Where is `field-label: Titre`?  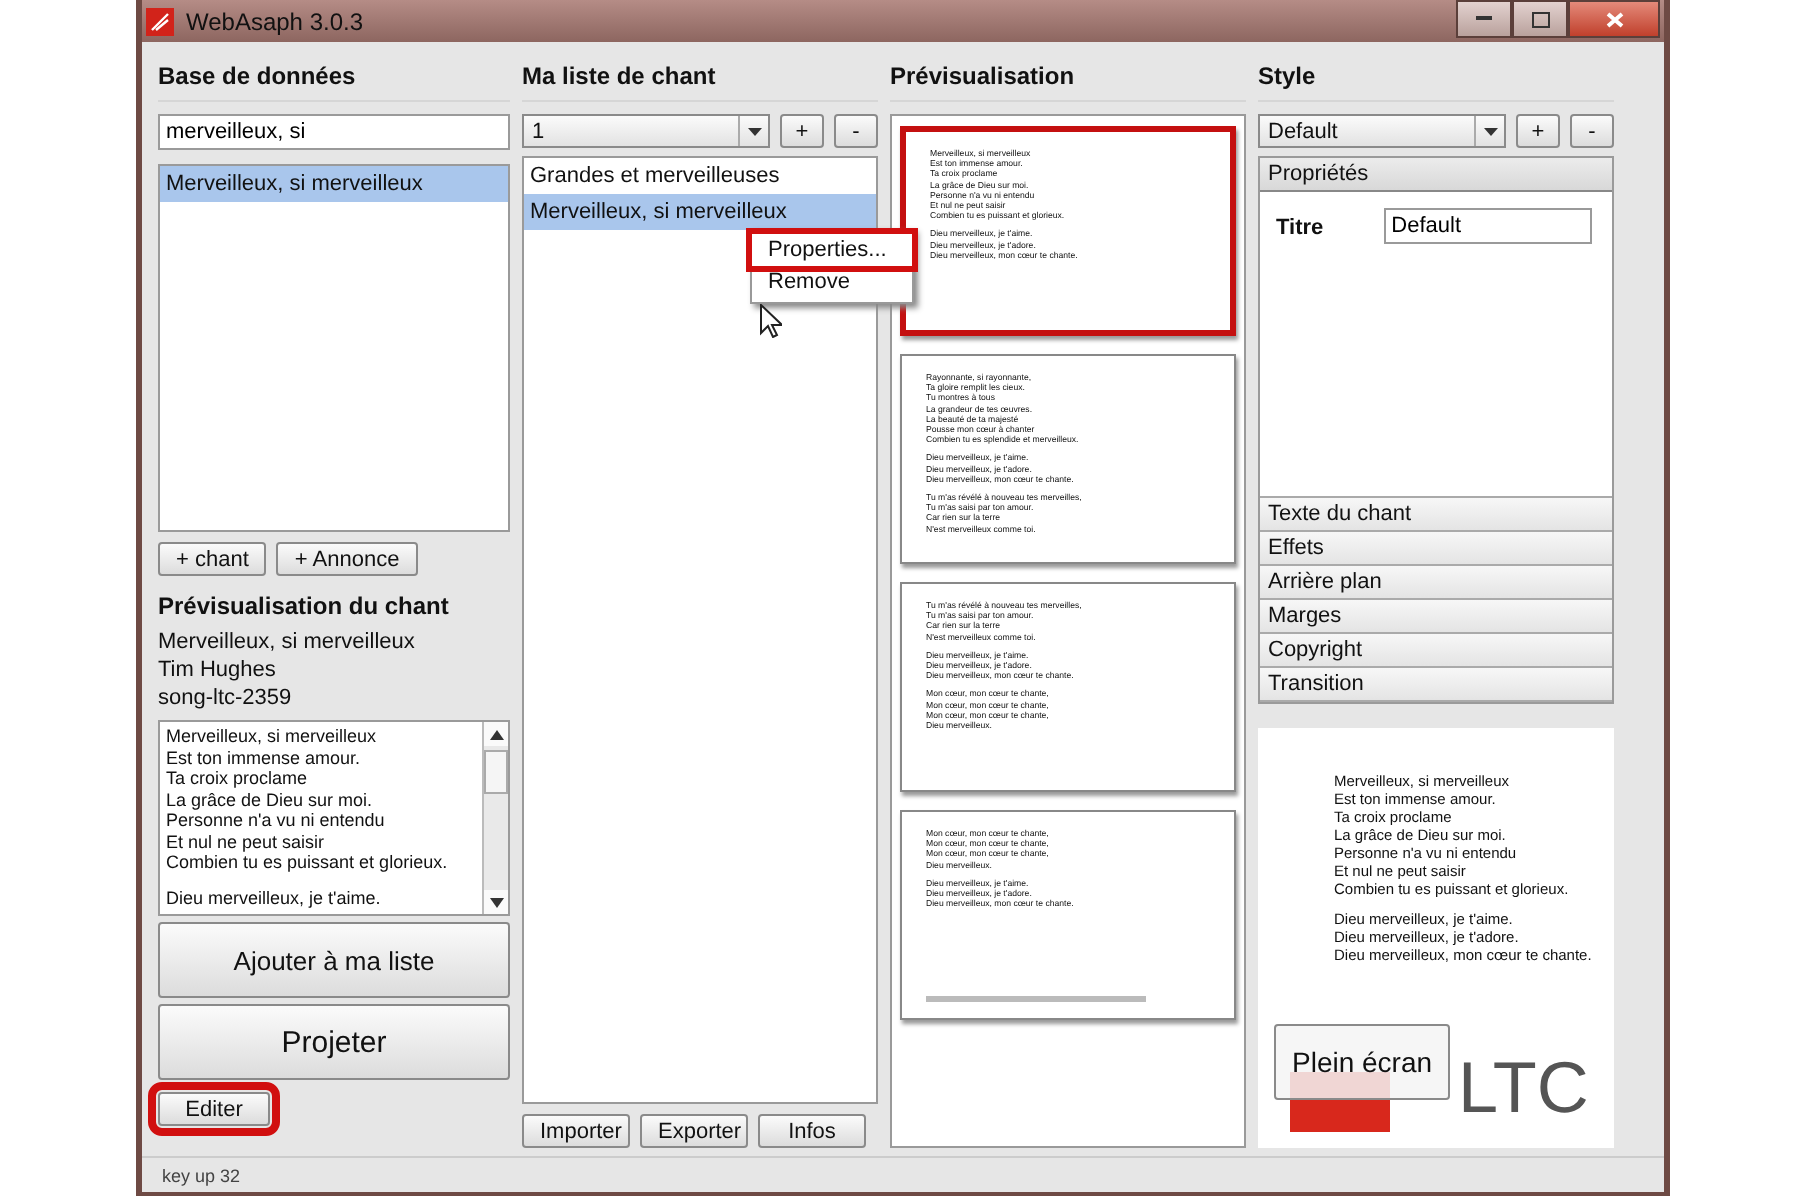
field-label: Titre is located at coordinates (1300, 228).